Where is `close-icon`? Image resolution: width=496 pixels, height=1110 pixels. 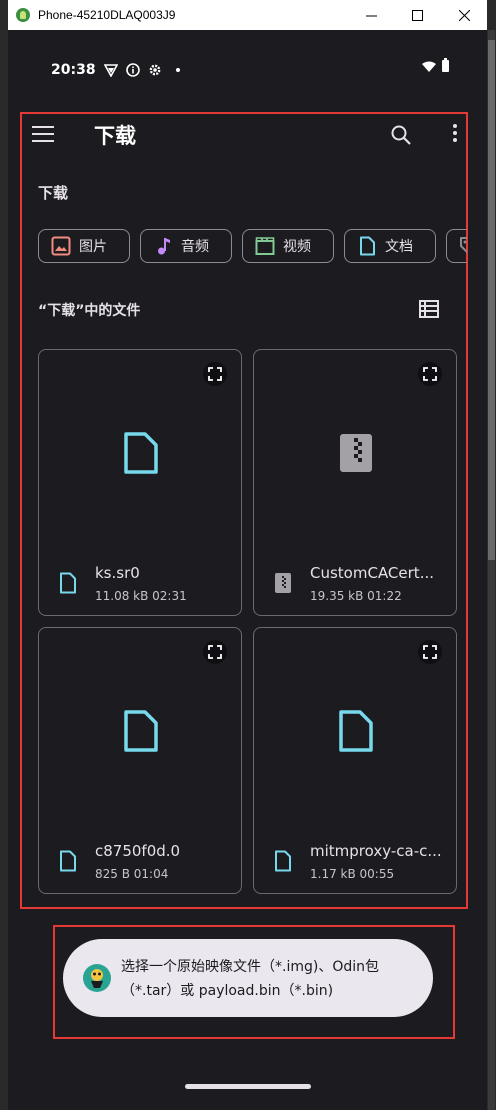 close-icon is located at coordinates (464, 15).